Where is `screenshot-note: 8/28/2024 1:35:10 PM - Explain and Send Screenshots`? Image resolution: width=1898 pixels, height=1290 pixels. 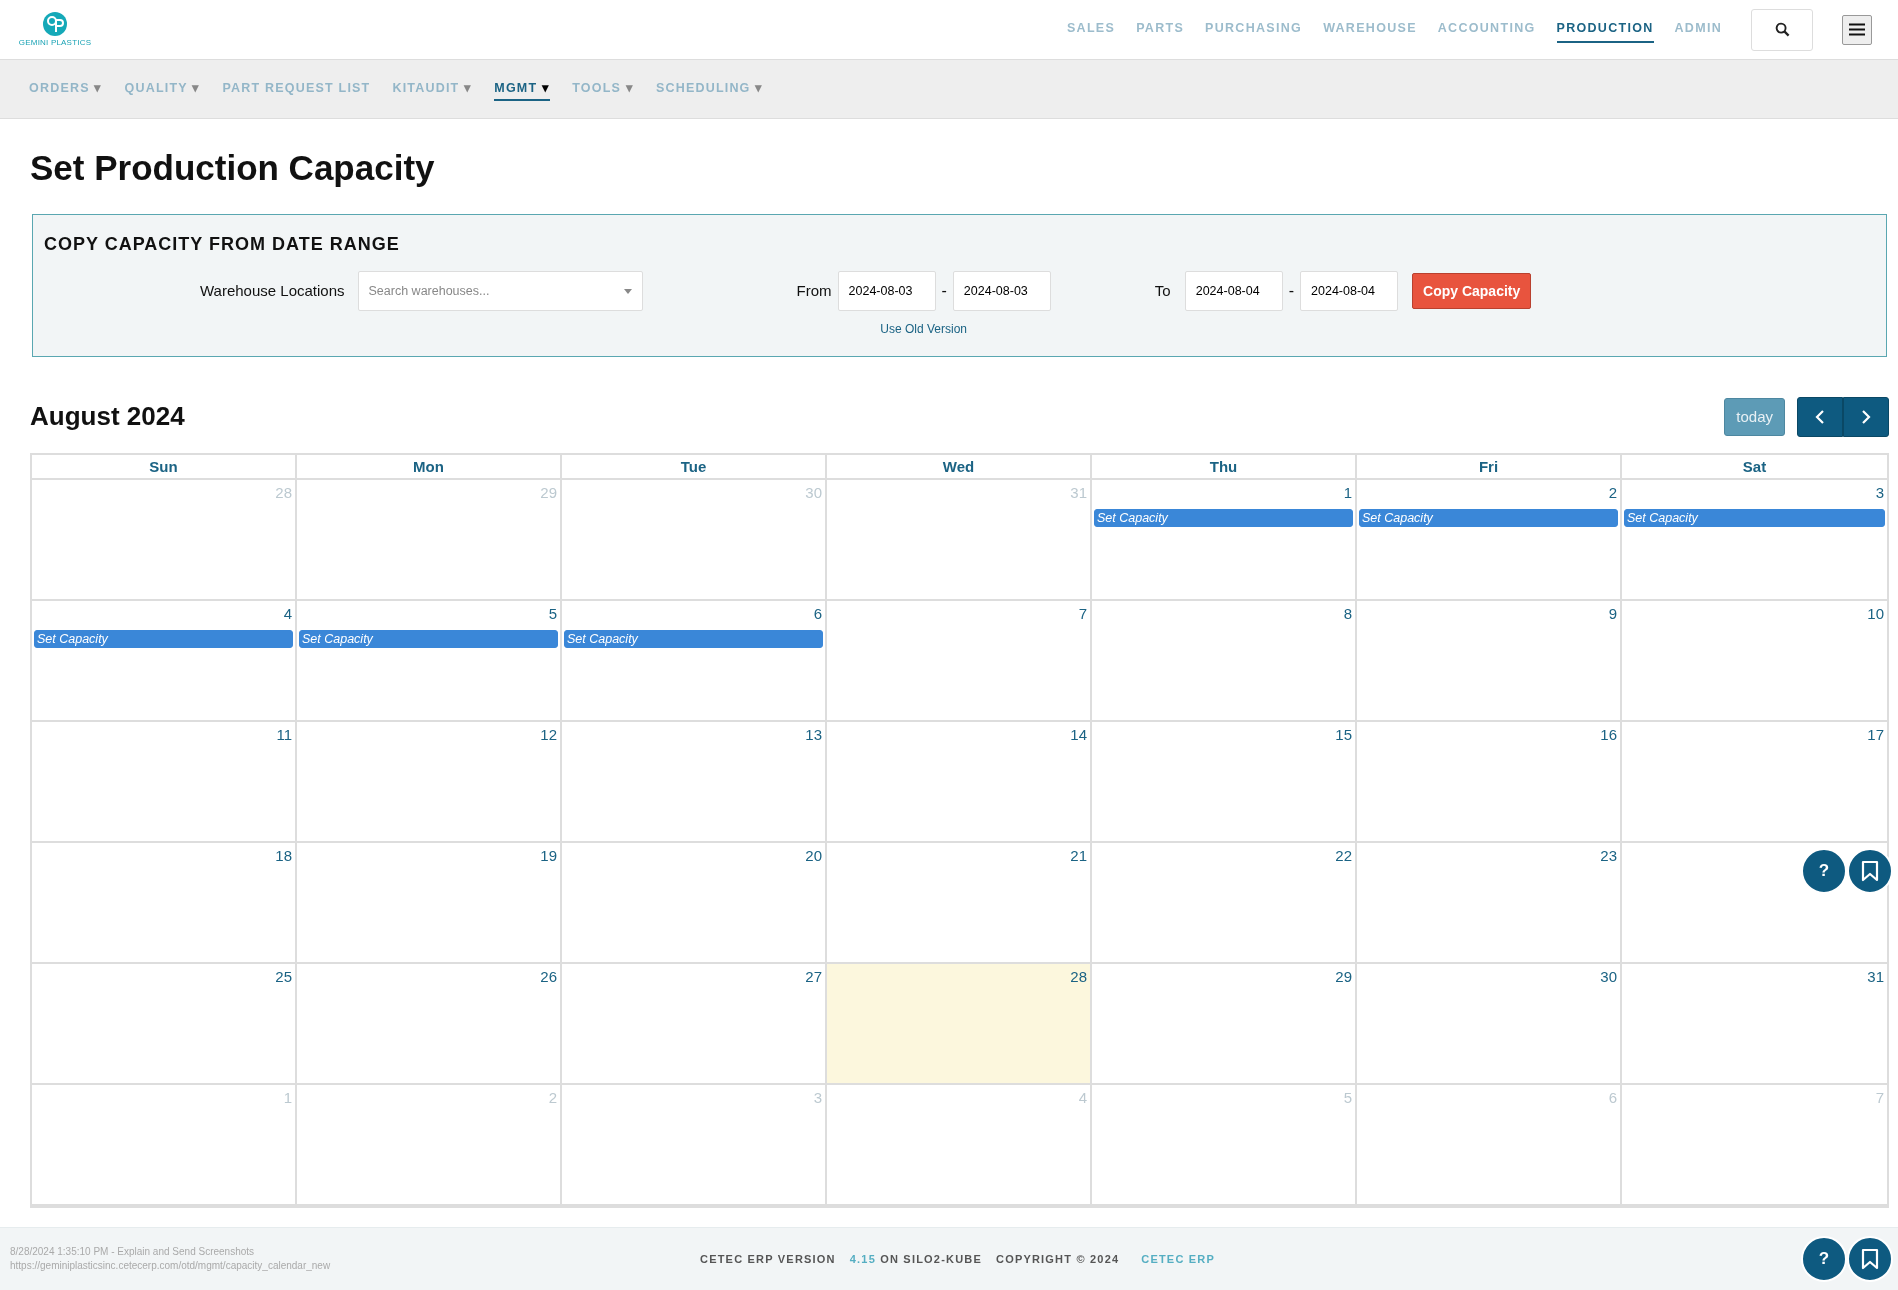
screenshot-note: 8/28/2024 1:35:10 PM - Explain and Send Screenshots is located at coordinates (133, 1252).